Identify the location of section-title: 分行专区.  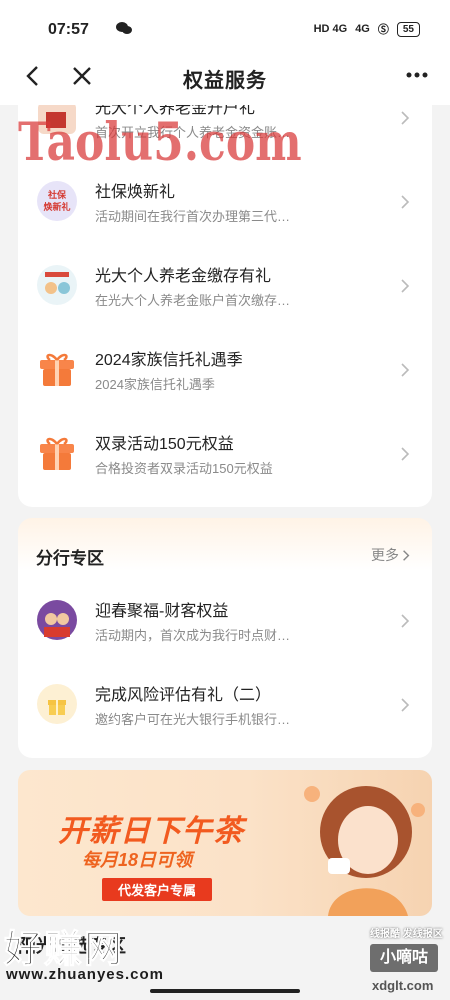
(70, 558).